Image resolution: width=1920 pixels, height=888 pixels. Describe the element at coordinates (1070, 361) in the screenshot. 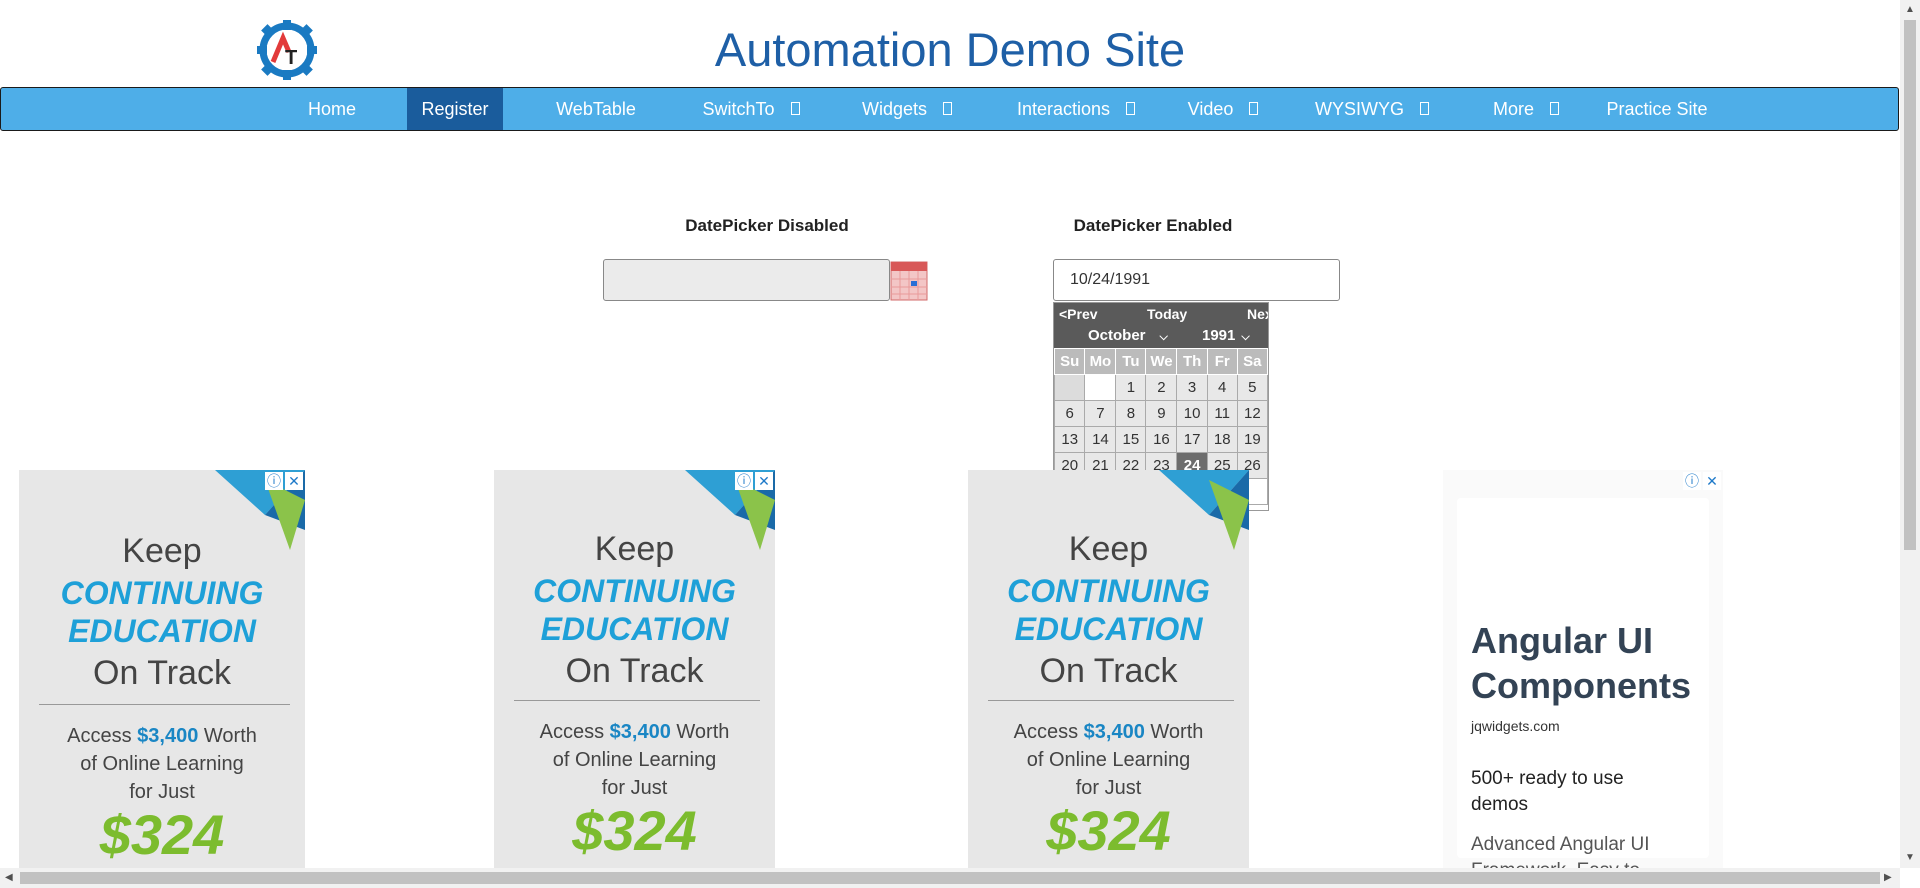

I see `weekday-header: Su` at that location.